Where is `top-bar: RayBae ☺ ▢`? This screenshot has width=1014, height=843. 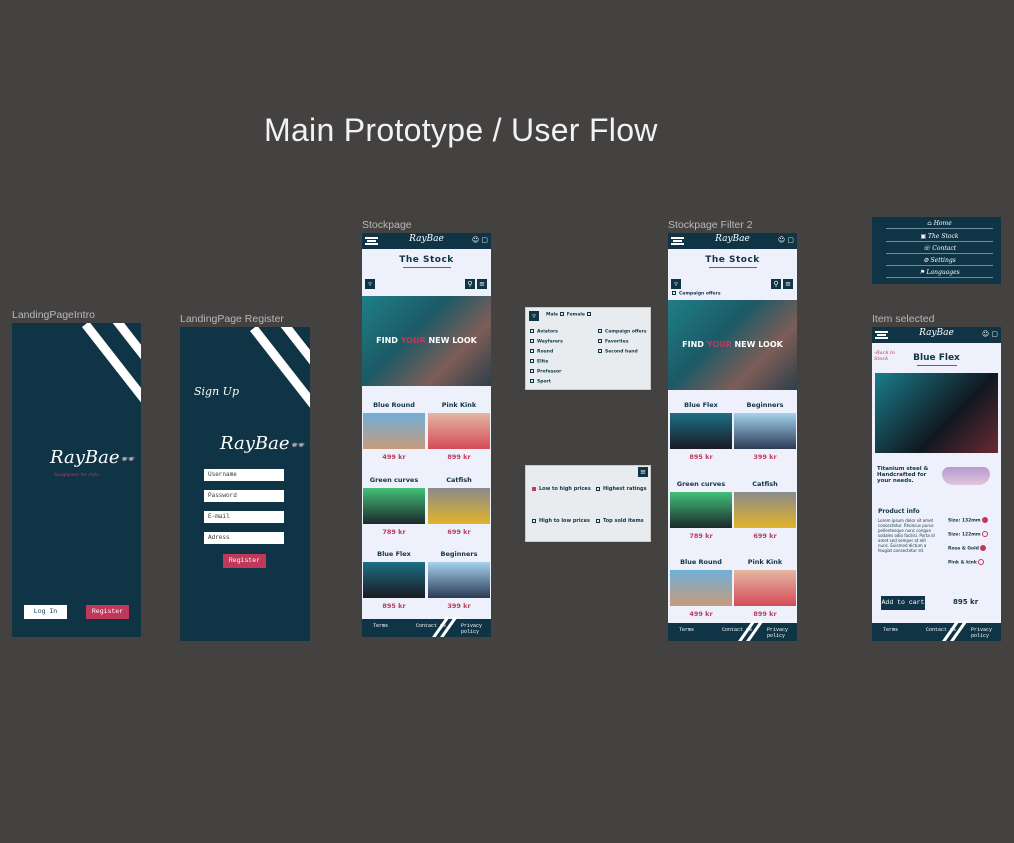 top-bar: RayBae ☺ ▢ is located at coordinates (426, 241).